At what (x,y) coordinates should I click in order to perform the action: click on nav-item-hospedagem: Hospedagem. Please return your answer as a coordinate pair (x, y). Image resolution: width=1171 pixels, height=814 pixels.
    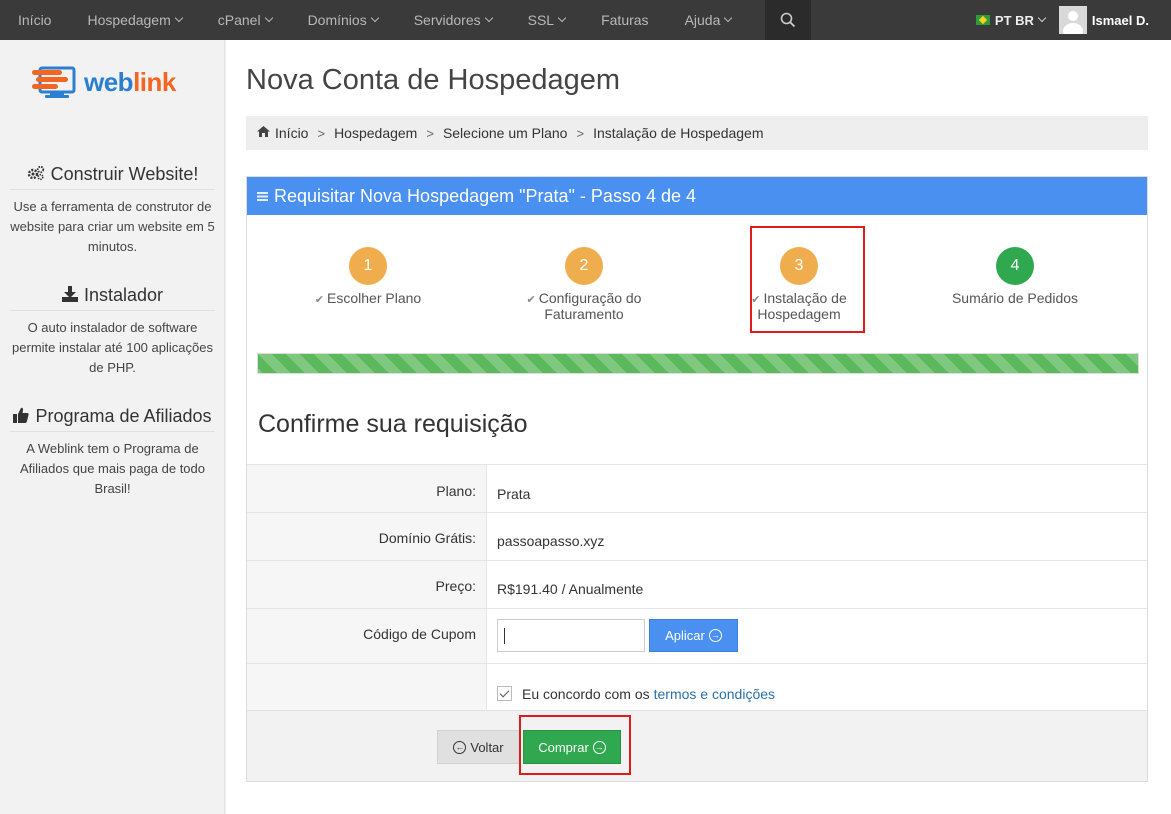
    Looking at the image, I should click on (134, 20).